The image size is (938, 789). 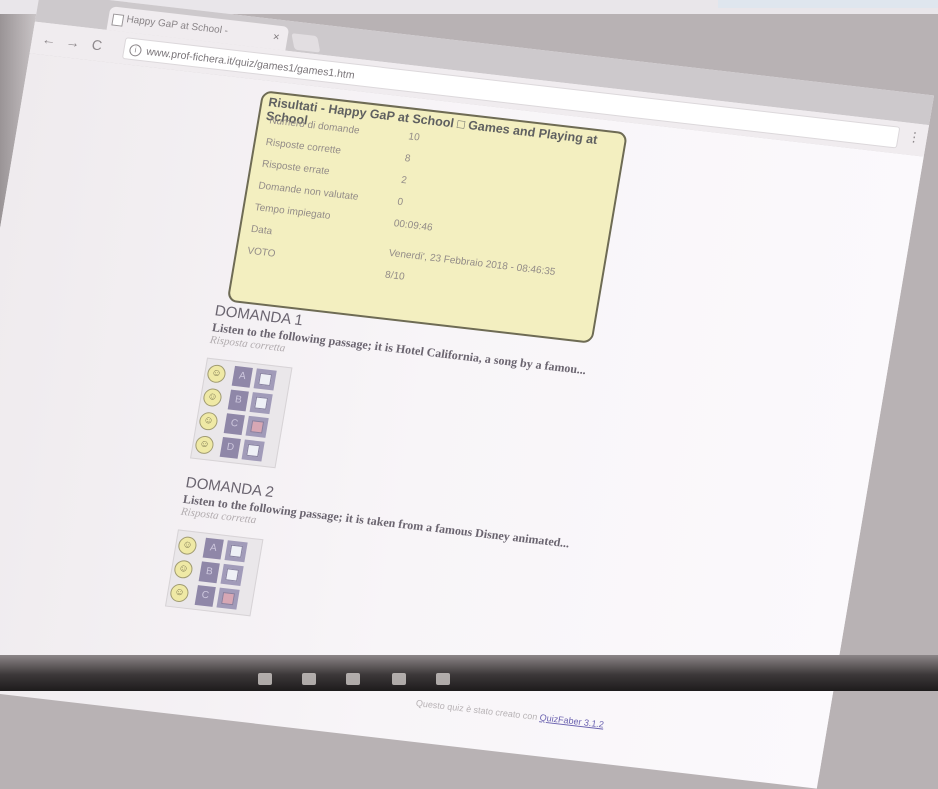 I want to click on result-label: Tempo impiegato, so click(x=292, y=212).